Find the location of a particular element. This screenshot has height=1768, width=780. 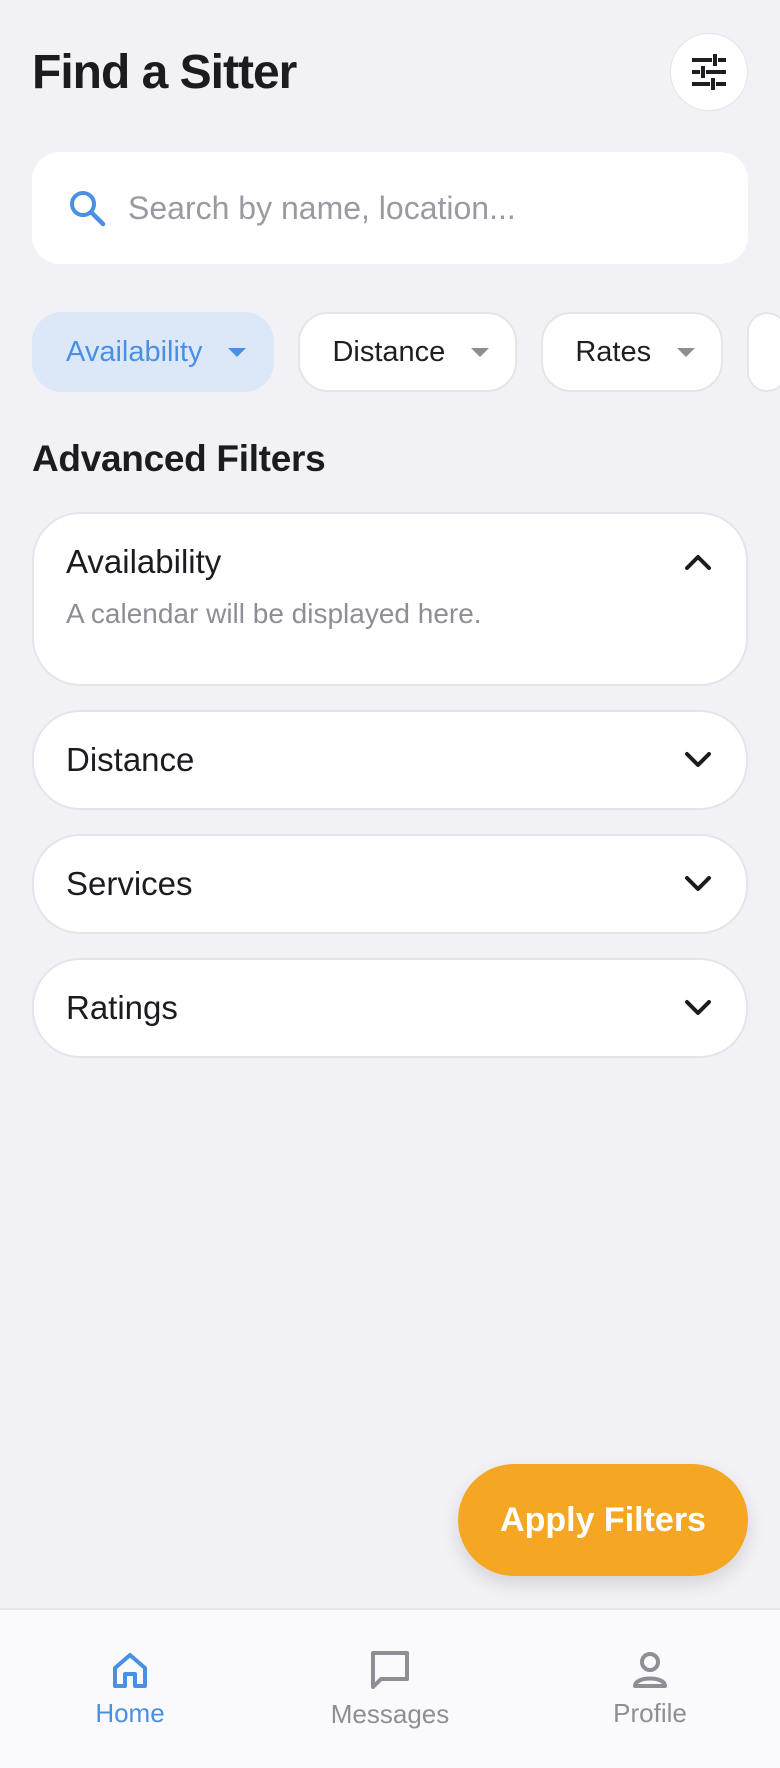

search-bar is located at coordinates (390, 208).